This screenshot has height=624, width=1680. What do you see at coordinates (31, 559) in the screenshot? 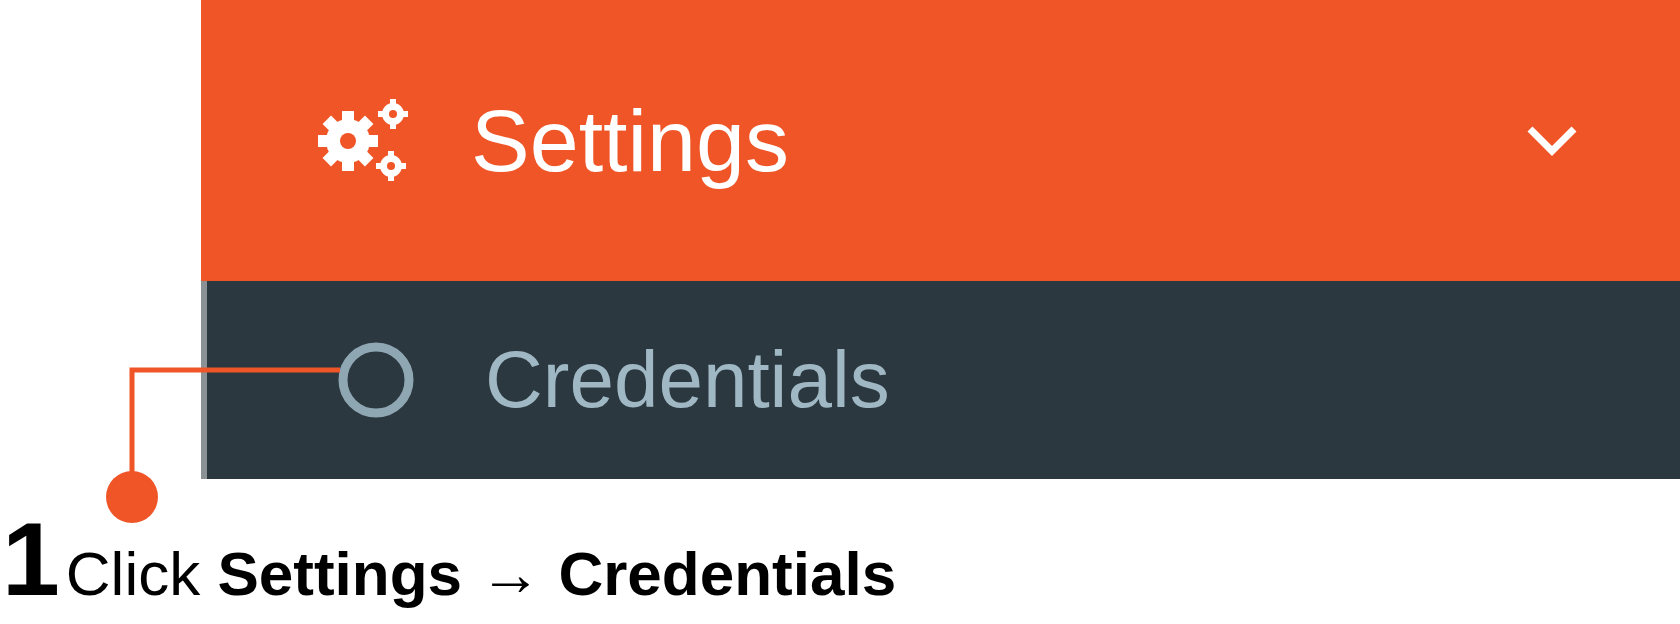
I see `step-number: 1` at bounding box center [31, 559].